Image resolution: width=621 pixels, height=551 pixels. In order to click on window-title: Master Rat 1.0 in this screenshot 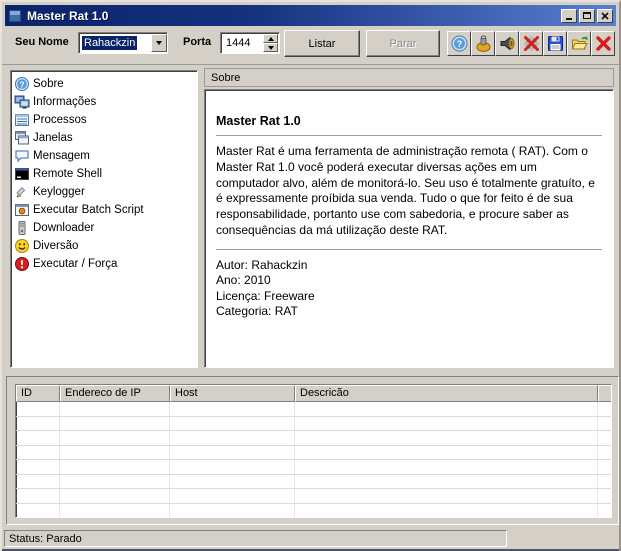, I will do `click(68, 15)`.